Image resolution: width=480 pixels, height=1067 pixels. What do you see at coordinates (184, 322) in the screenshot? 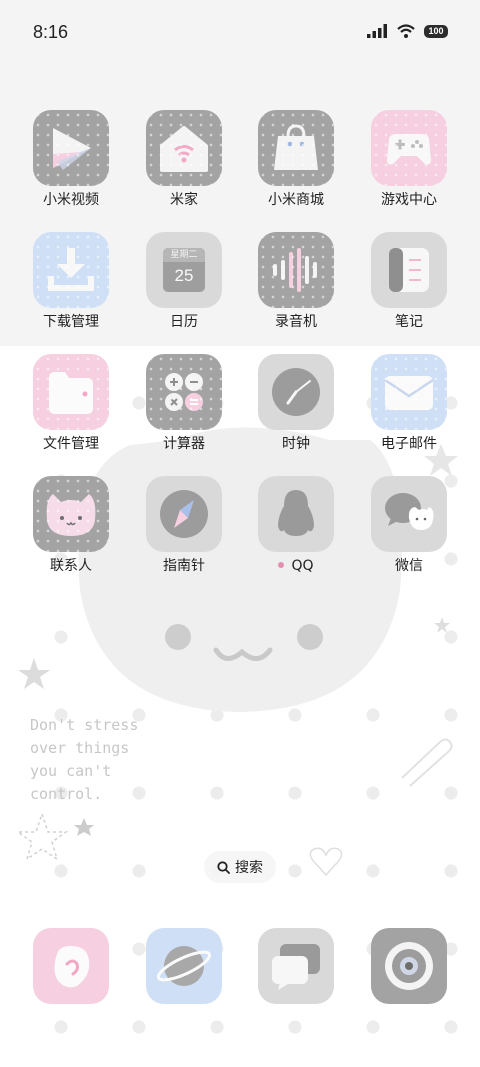
I see `app-label: 日历` at bounding box center [184, 322].